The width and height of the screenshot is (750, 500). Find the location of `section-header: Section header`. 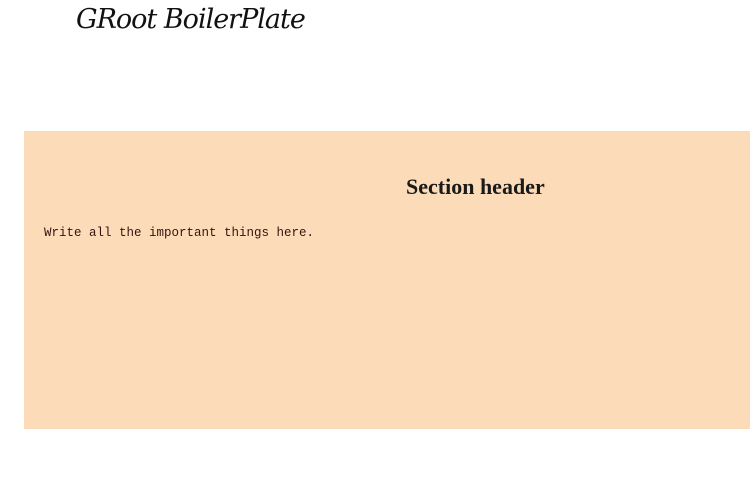

section-header: Section header is located at coordinates (475, 186).